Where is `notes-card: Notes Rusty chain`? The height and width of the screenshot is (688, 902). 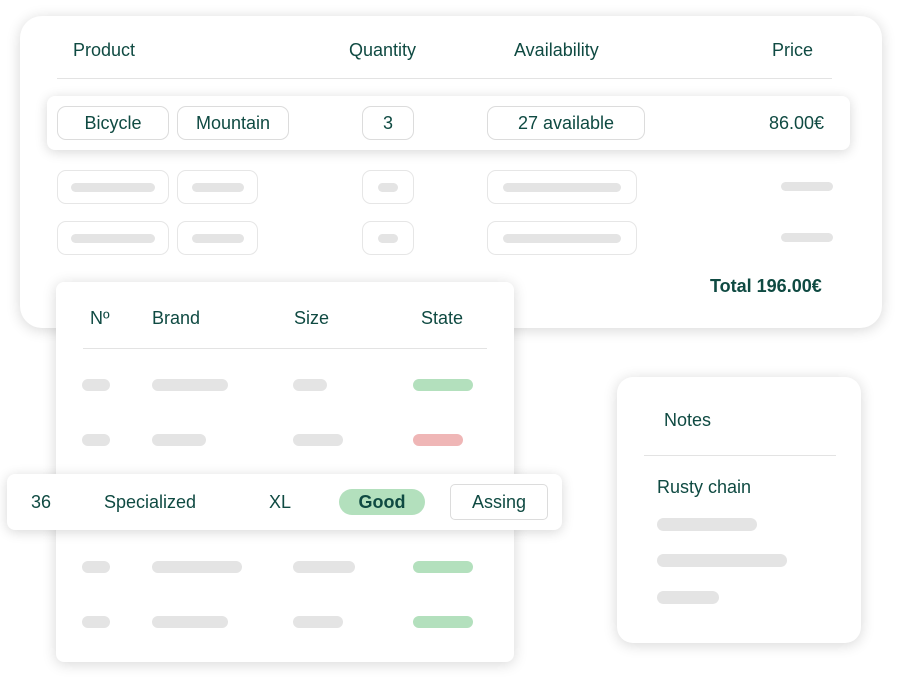 notes-card: Notes Rusty chain is located at coordinates (739, 510).